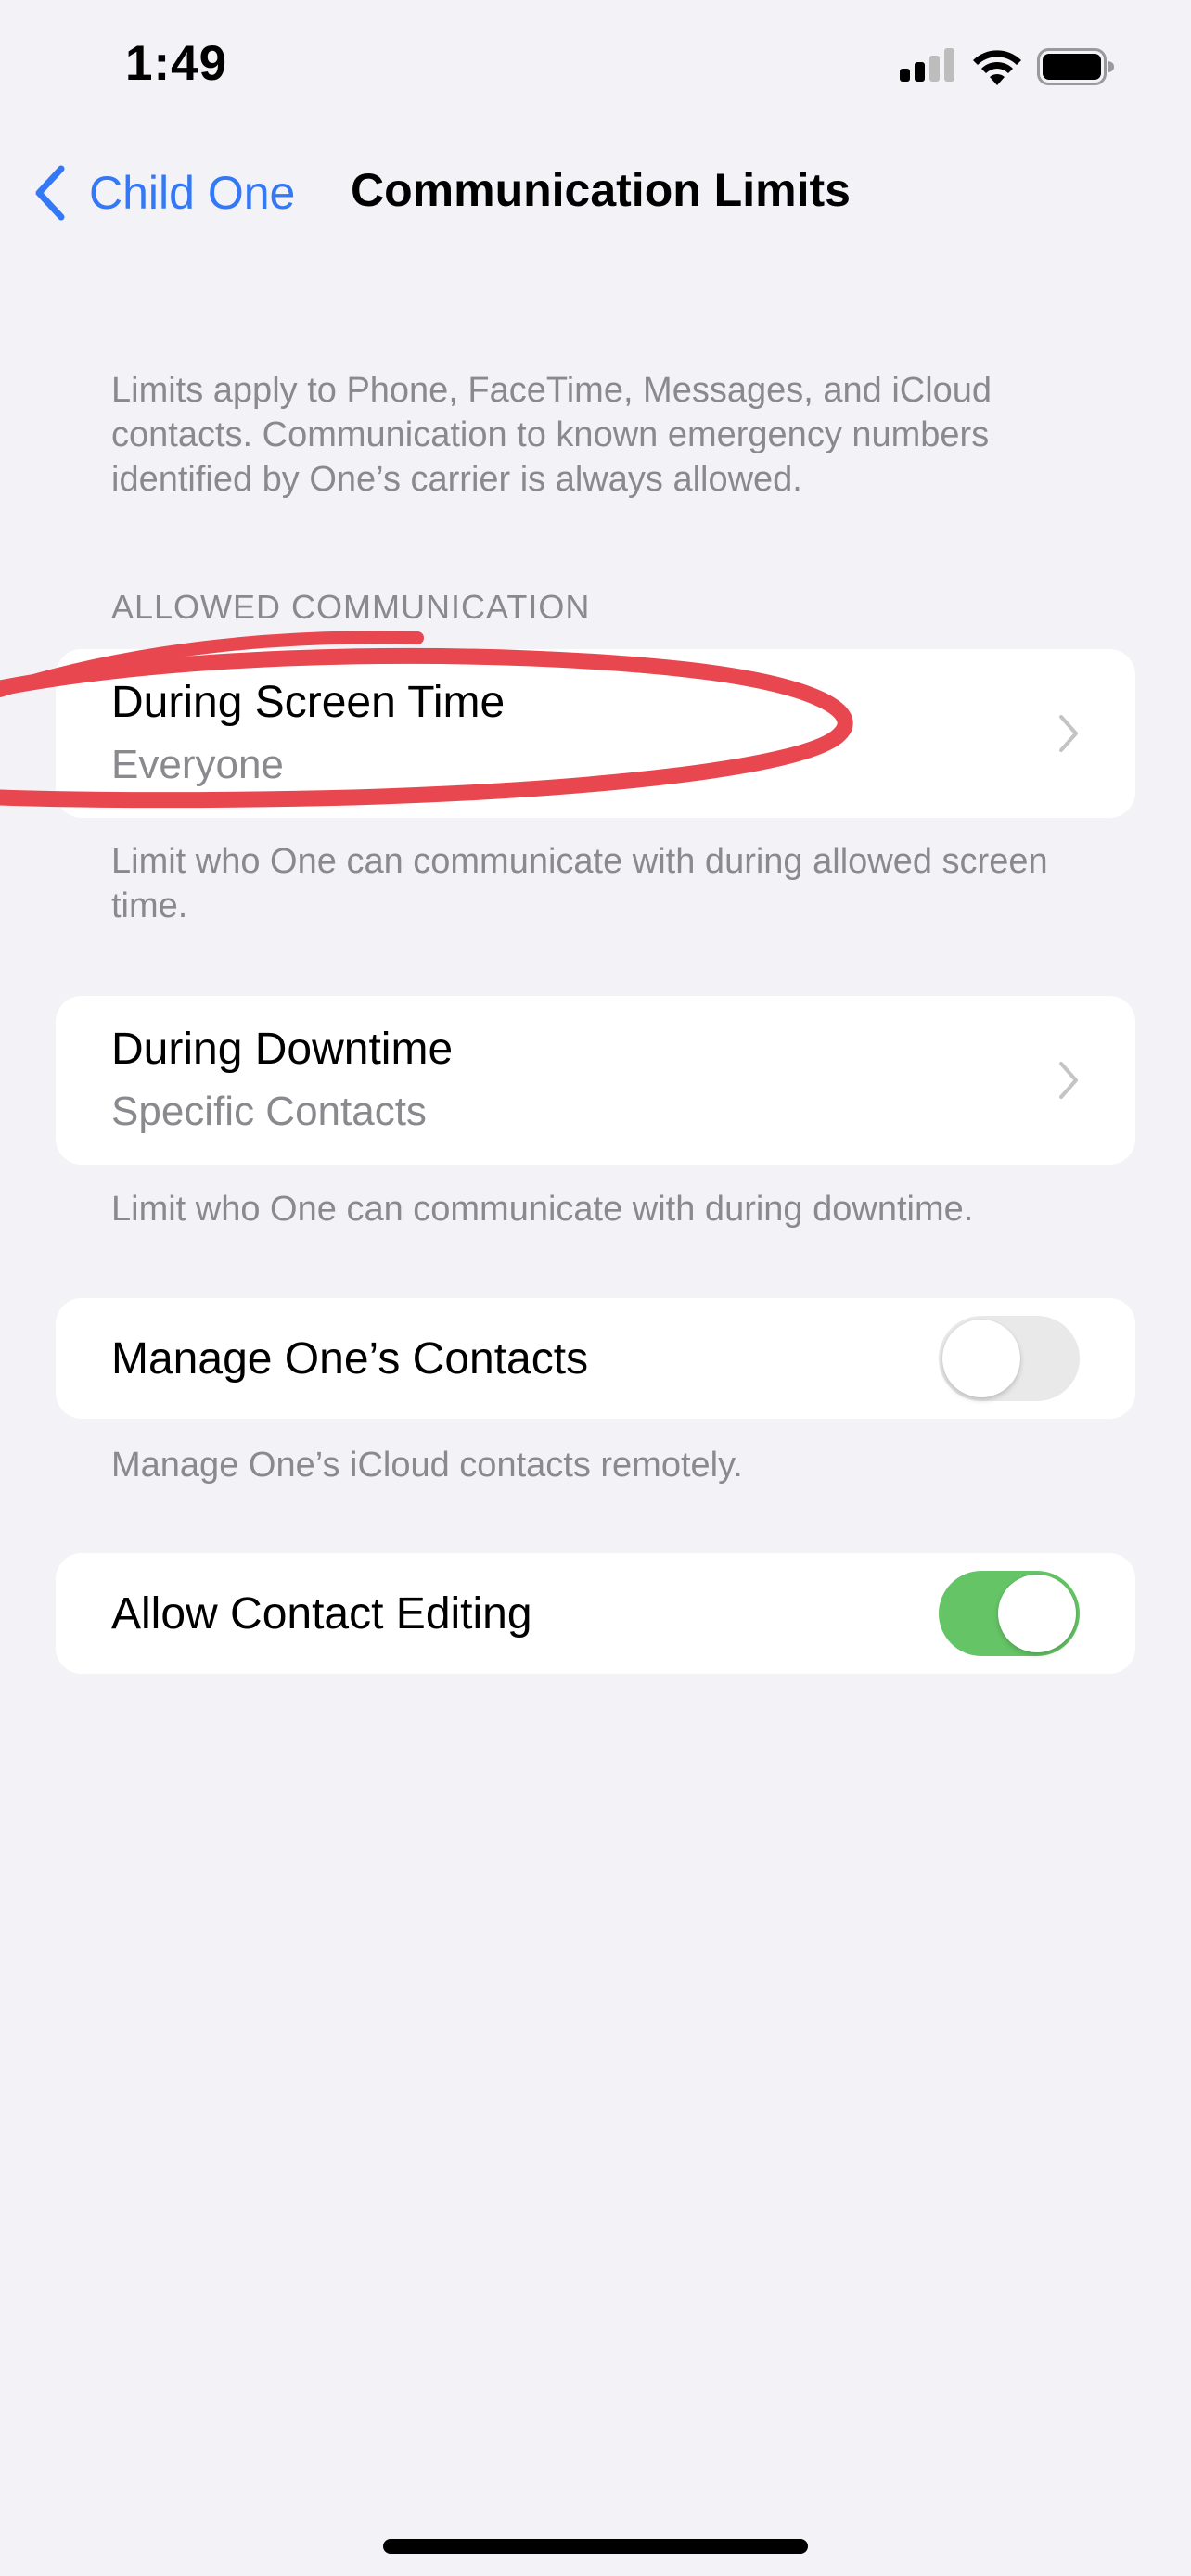 The image size is (1191, 2576). I want to click on manage-contacts-footer: Manage One’s iCloud contacts remotely., so click(427, 1465).